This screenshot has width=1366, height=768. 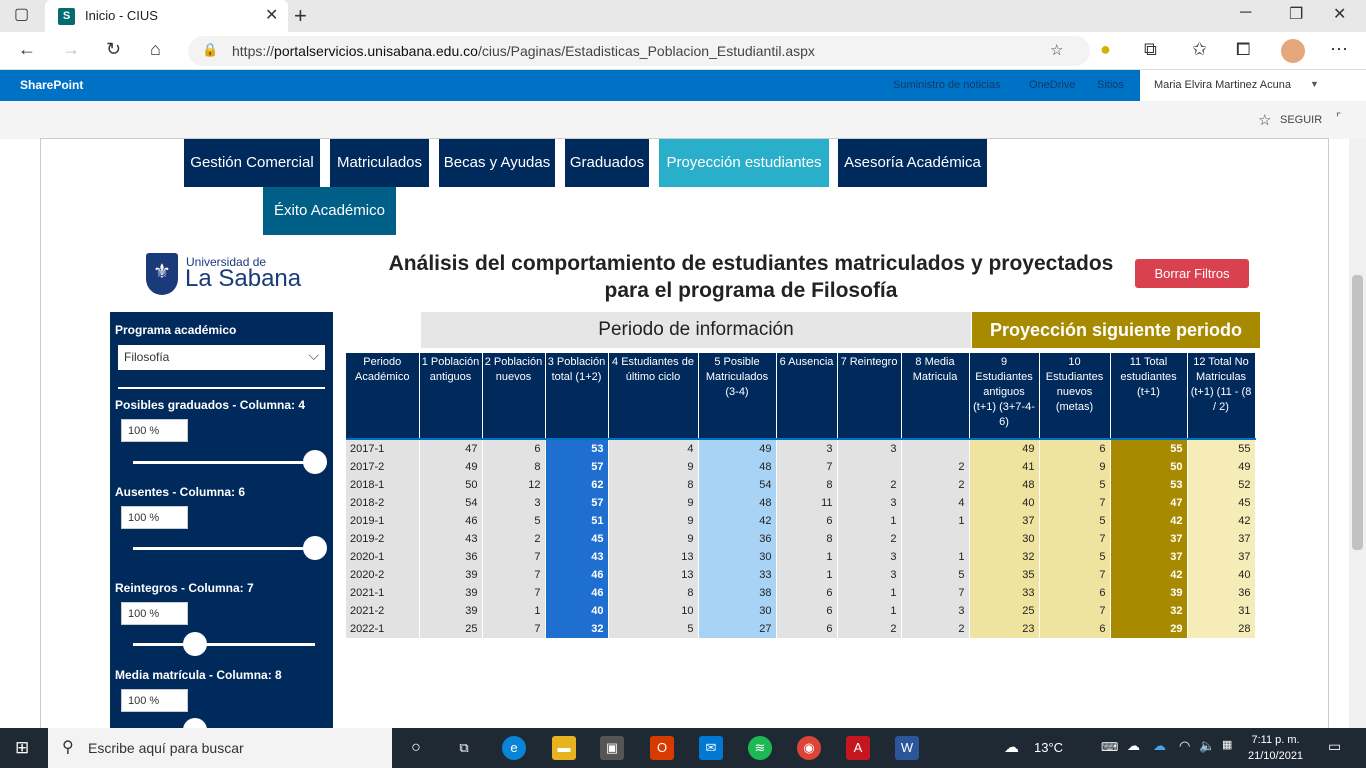 I want to click on scrollbar-thumb, so click(x=1357, y=412).